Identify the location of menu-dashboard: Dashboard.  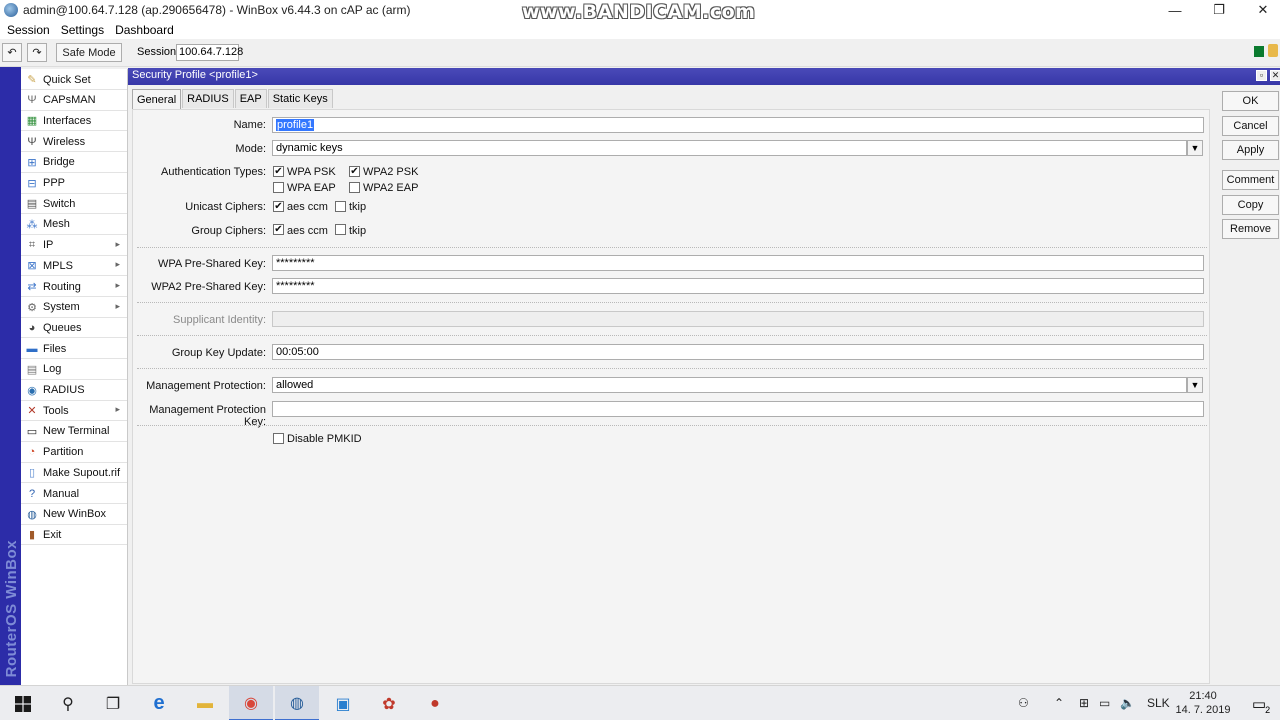
(144, 30).